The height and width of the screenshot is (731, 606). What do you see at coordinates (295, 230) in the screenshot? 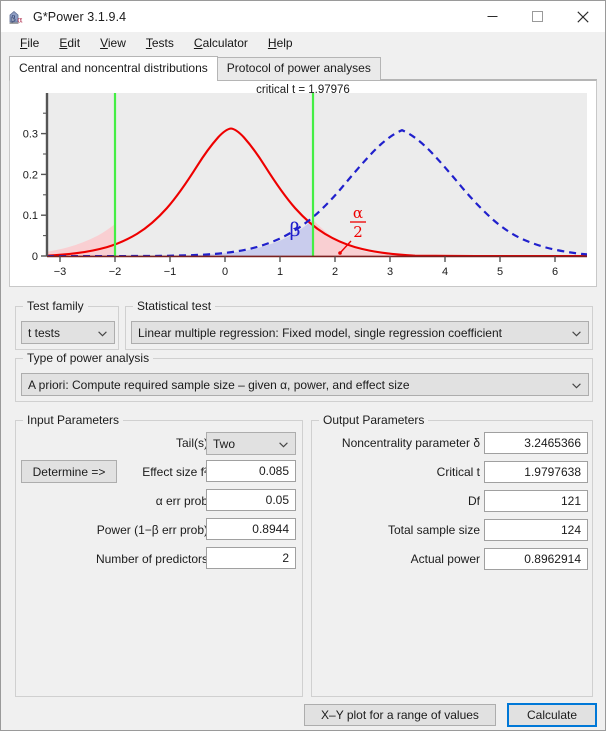
I see `beta-annotation: β` at bounding box center [295, 230].